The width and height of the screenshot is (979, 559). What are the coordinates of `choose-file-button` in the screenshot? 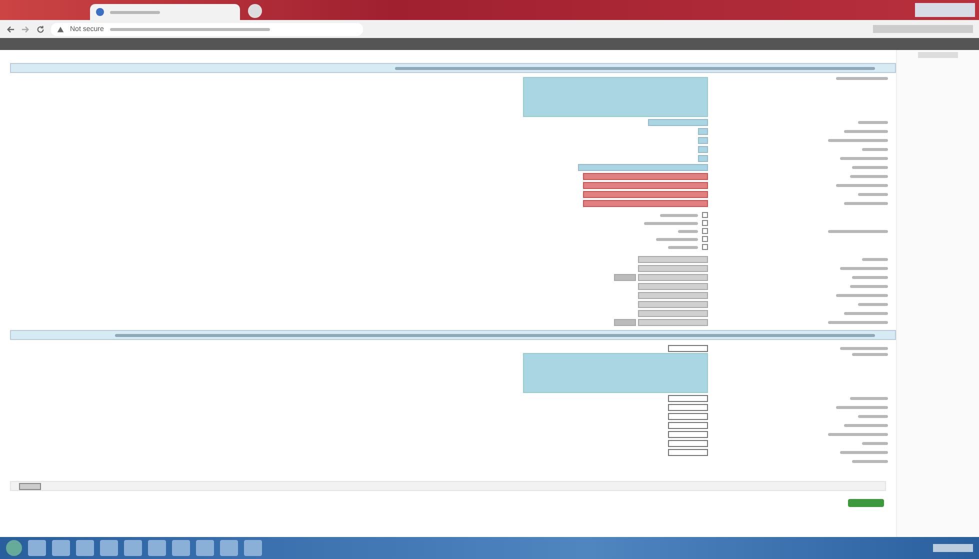 It's located at (30, 486).